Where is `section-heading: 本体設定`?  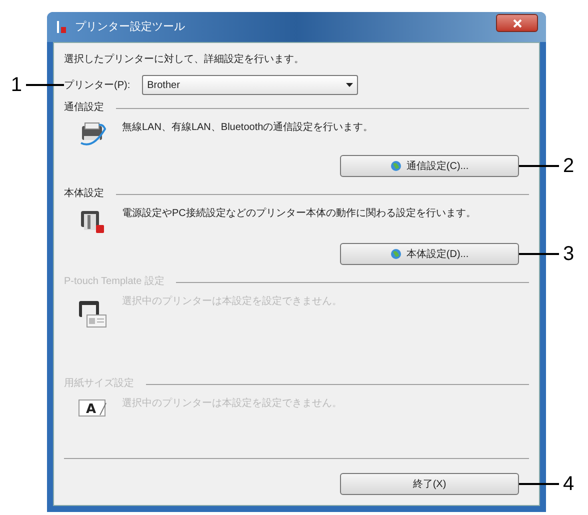 section-heading: 本体設定 is located at coordinates (84, 194).